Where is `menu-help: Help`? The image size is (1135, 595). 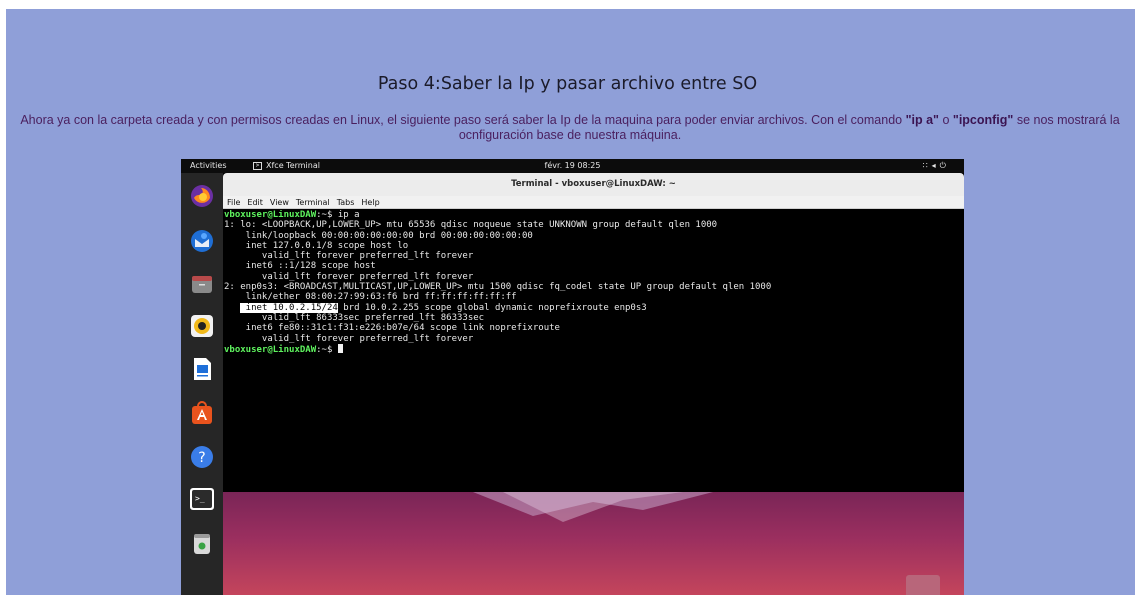
menu-help: Help is located at coordinates (370, 202).